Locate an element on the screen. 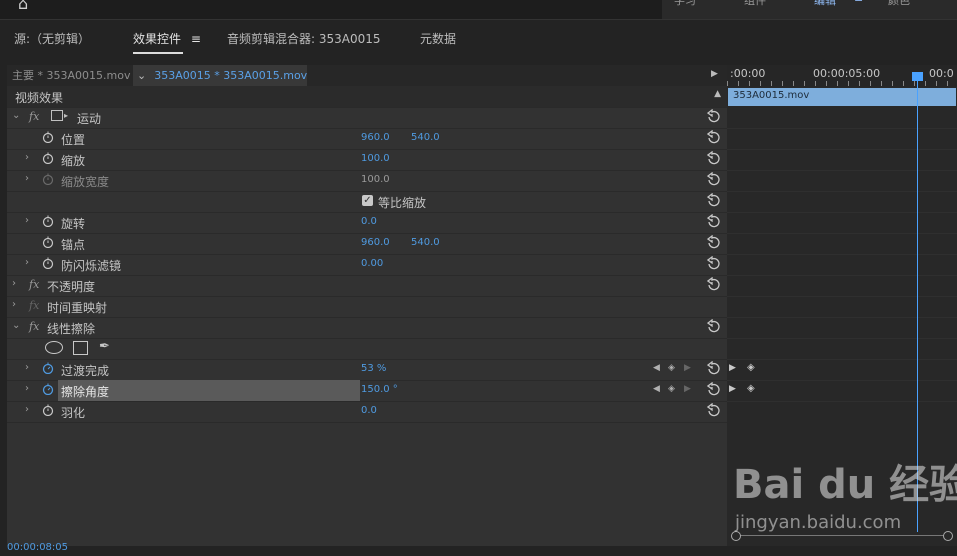 The height and width of the screenshot is (556, 957). bottom-status-bar: 00:00:08:05 is located at coordinates (478, 549).